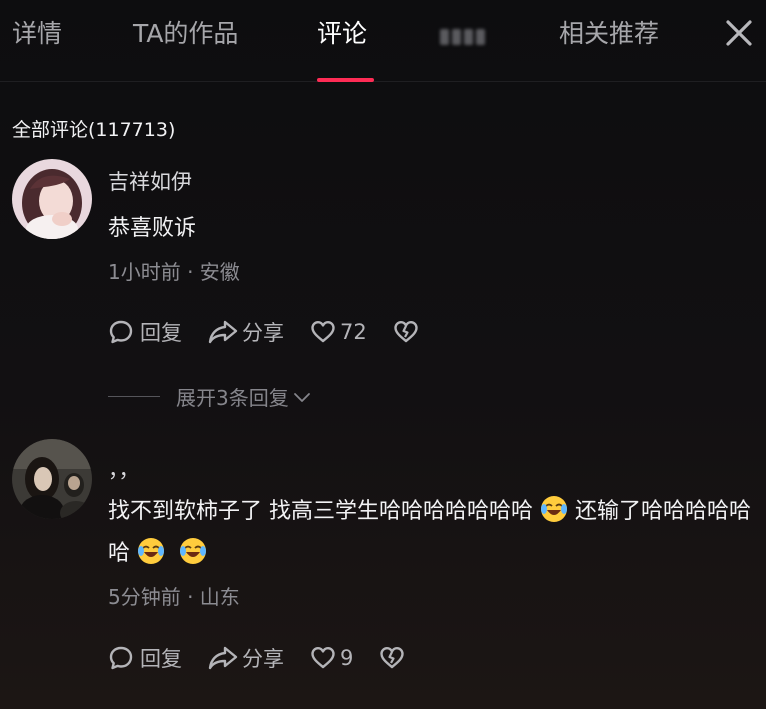  I want to click on chevron-down-icon, so click(301, 397).